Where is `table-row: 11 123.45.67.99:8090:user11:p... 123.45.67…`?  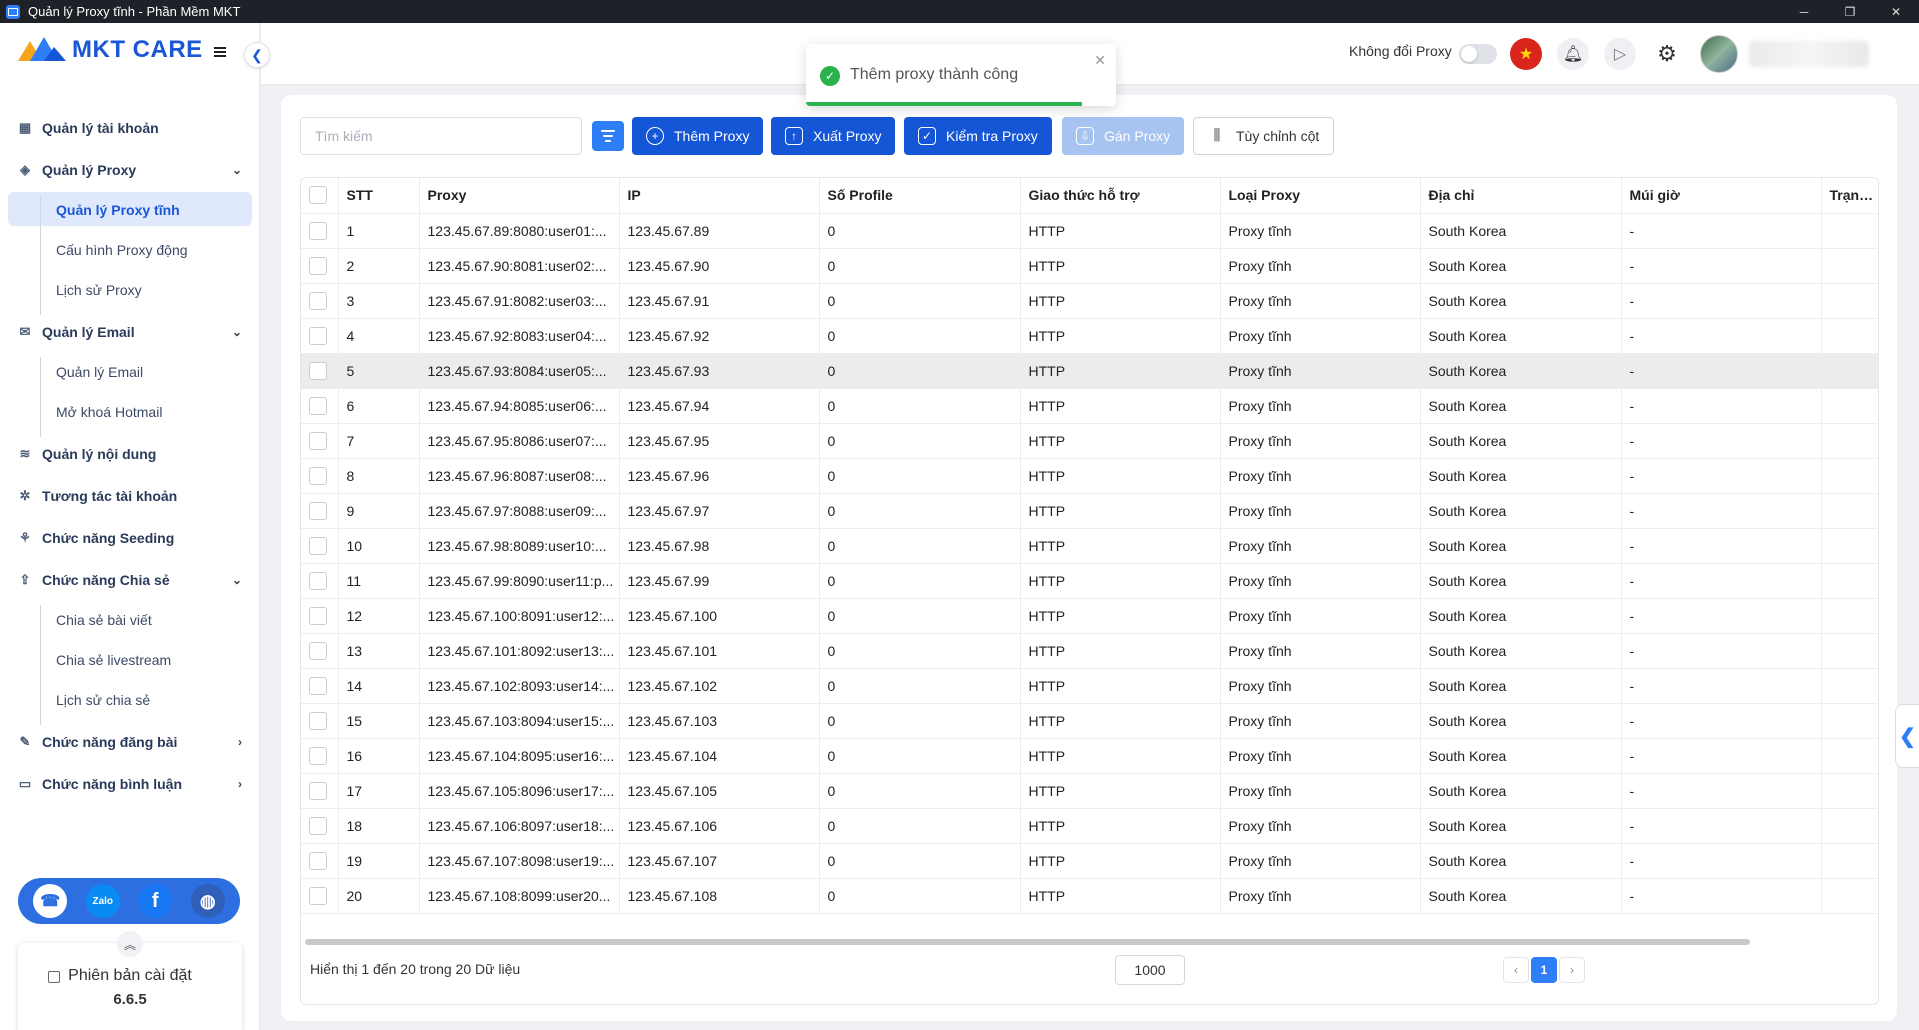
table-row: 11 123.45.67.99:8090:user11:p... 123.45.67… is located at coordinates (1089, 581).